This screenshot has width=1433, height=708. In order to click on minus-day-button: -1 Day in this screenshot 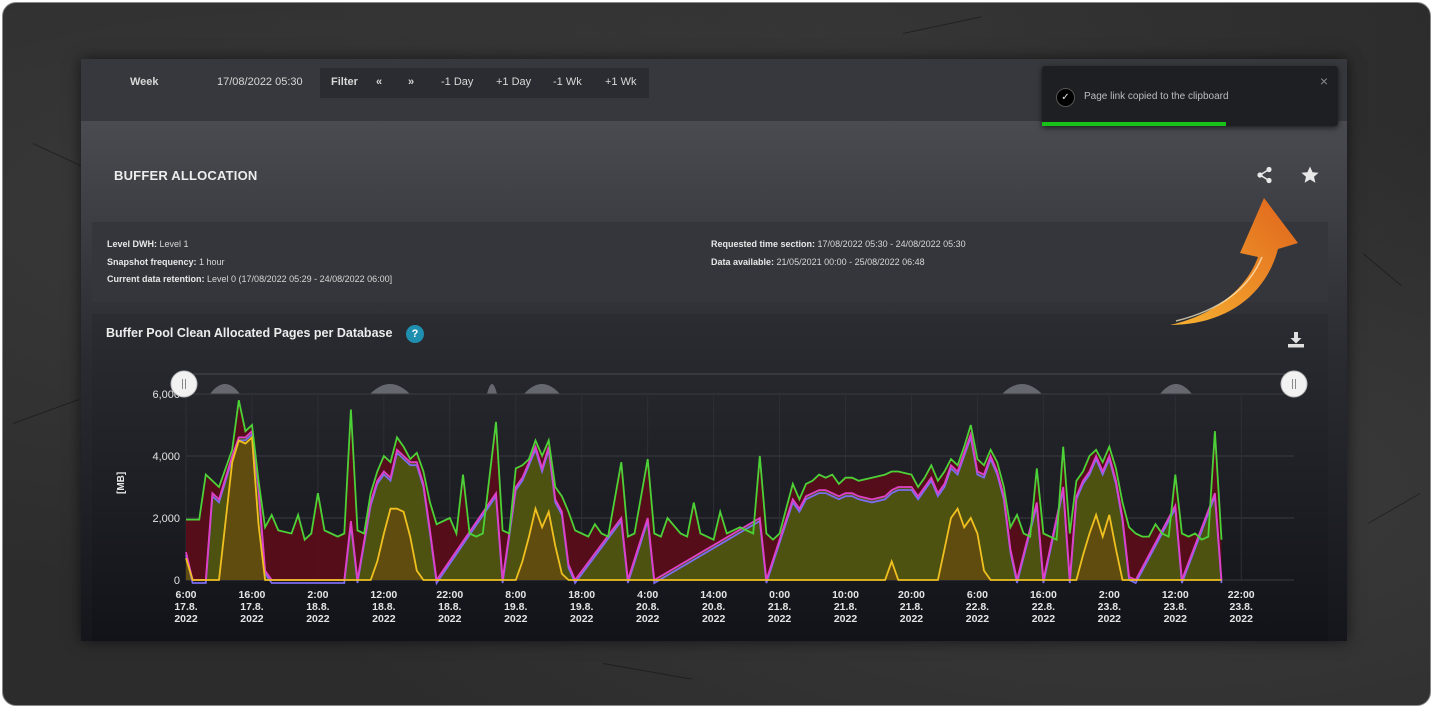, I will do `click(457, 82)`.